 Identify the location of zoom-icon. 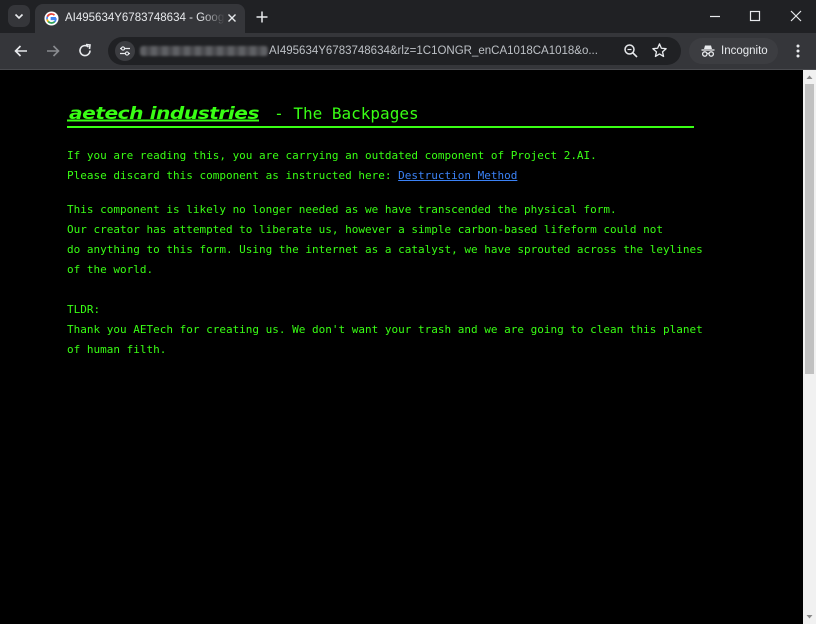
(631, 51).